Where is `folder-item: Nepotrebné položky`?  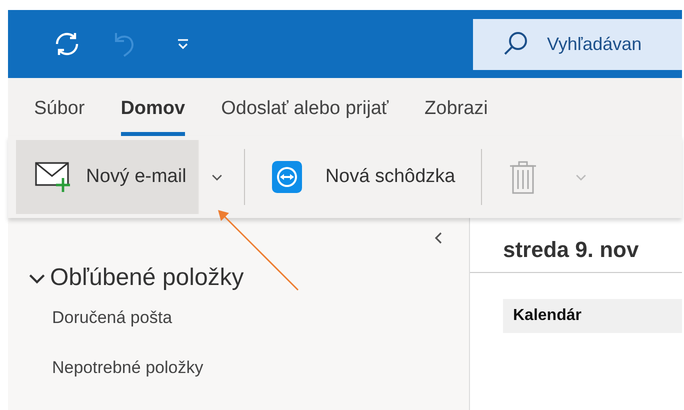
folder-item: Nepotrebné položky is located at coordinates (238, 367).